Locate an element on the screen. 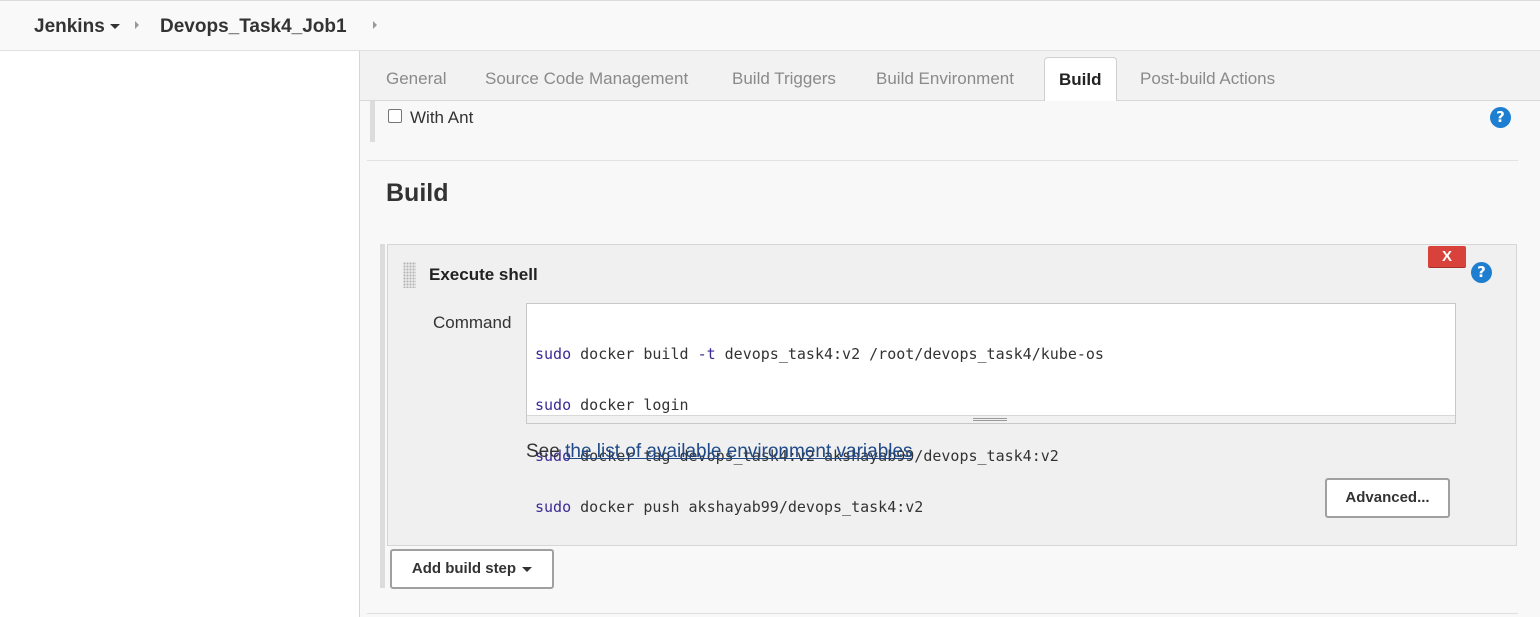 This screenshot has width=1540, height=617. breadcrumb: Jenkins Devops_Task4_Job1 is located at coordinates (770, 25).